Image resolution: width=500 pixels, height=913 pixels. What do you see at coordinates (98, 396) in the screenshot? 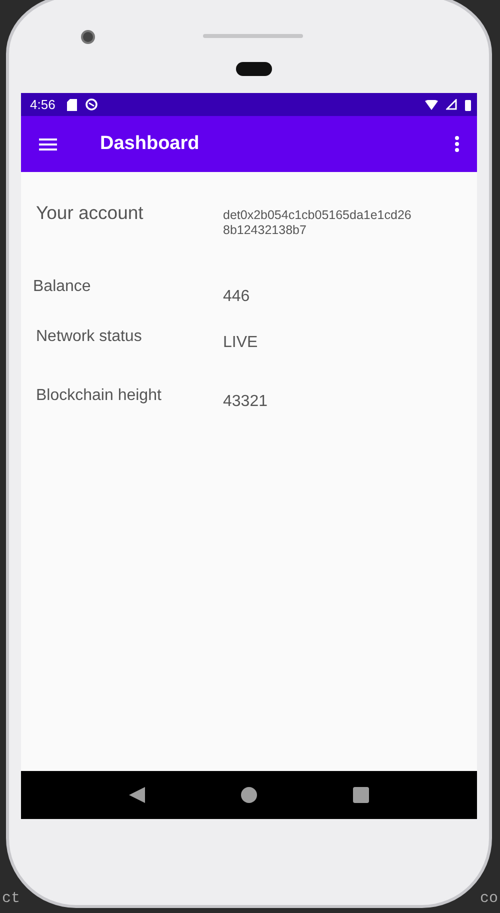
I see `field-label: Blockchain height` at bounding box center [98, 396].